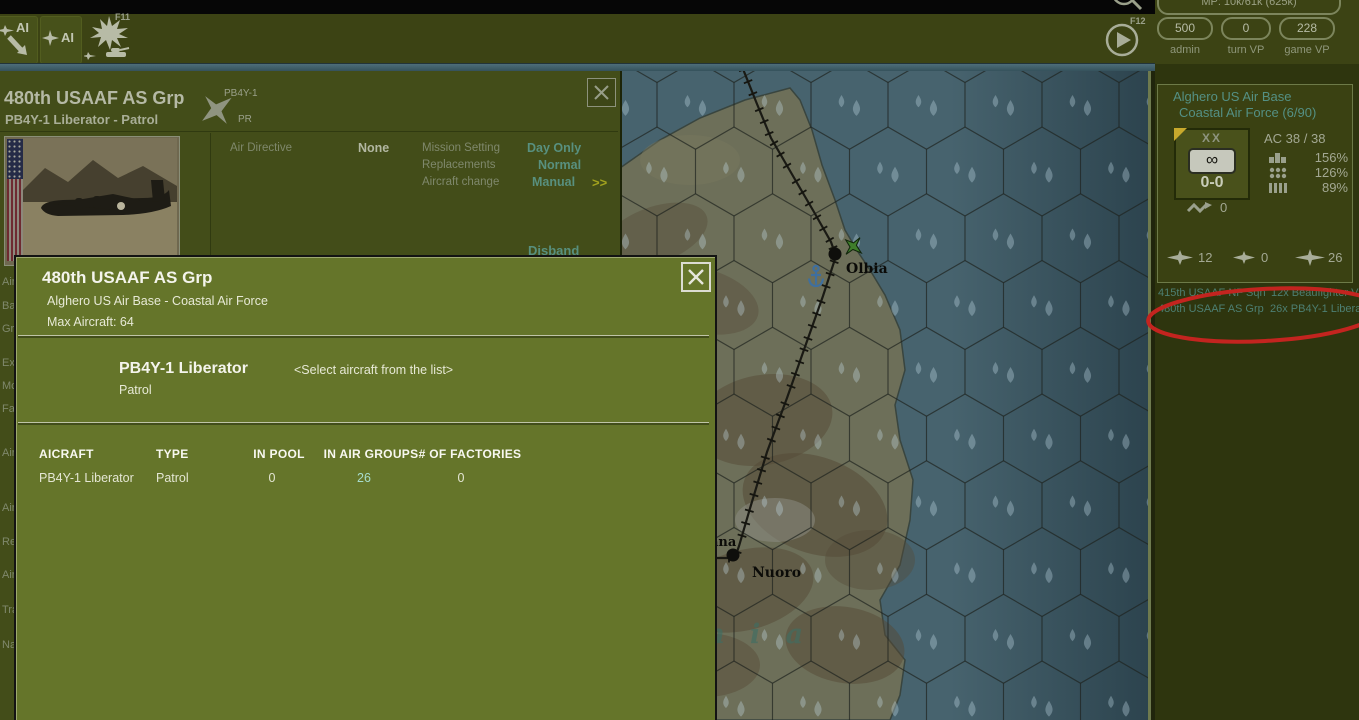  I want to click on air-directive-value: None, so click(373, 148).